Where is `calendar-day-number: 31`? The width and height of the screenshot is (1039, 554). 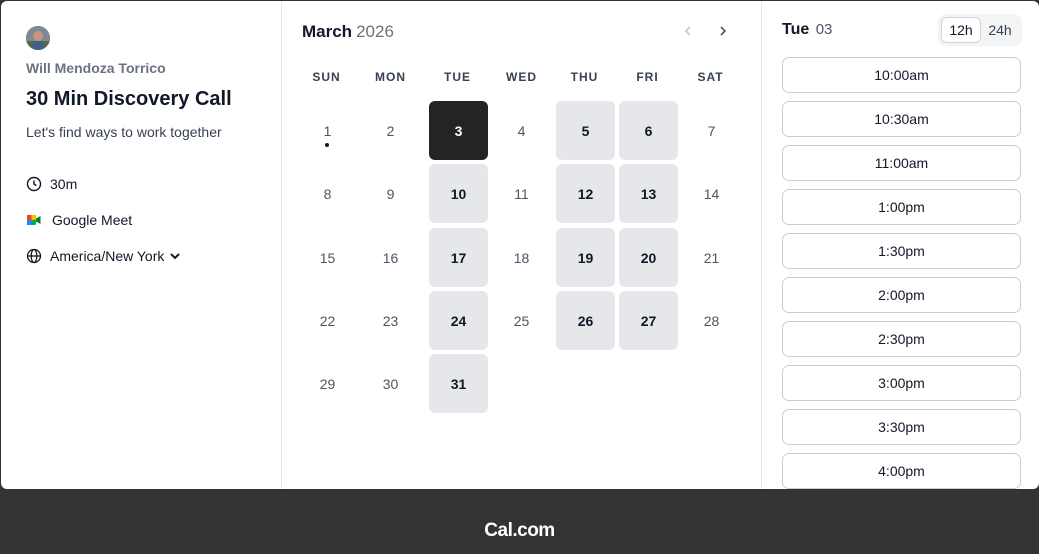 calendar-day-number: 31 is located at coordinates (458, 383).